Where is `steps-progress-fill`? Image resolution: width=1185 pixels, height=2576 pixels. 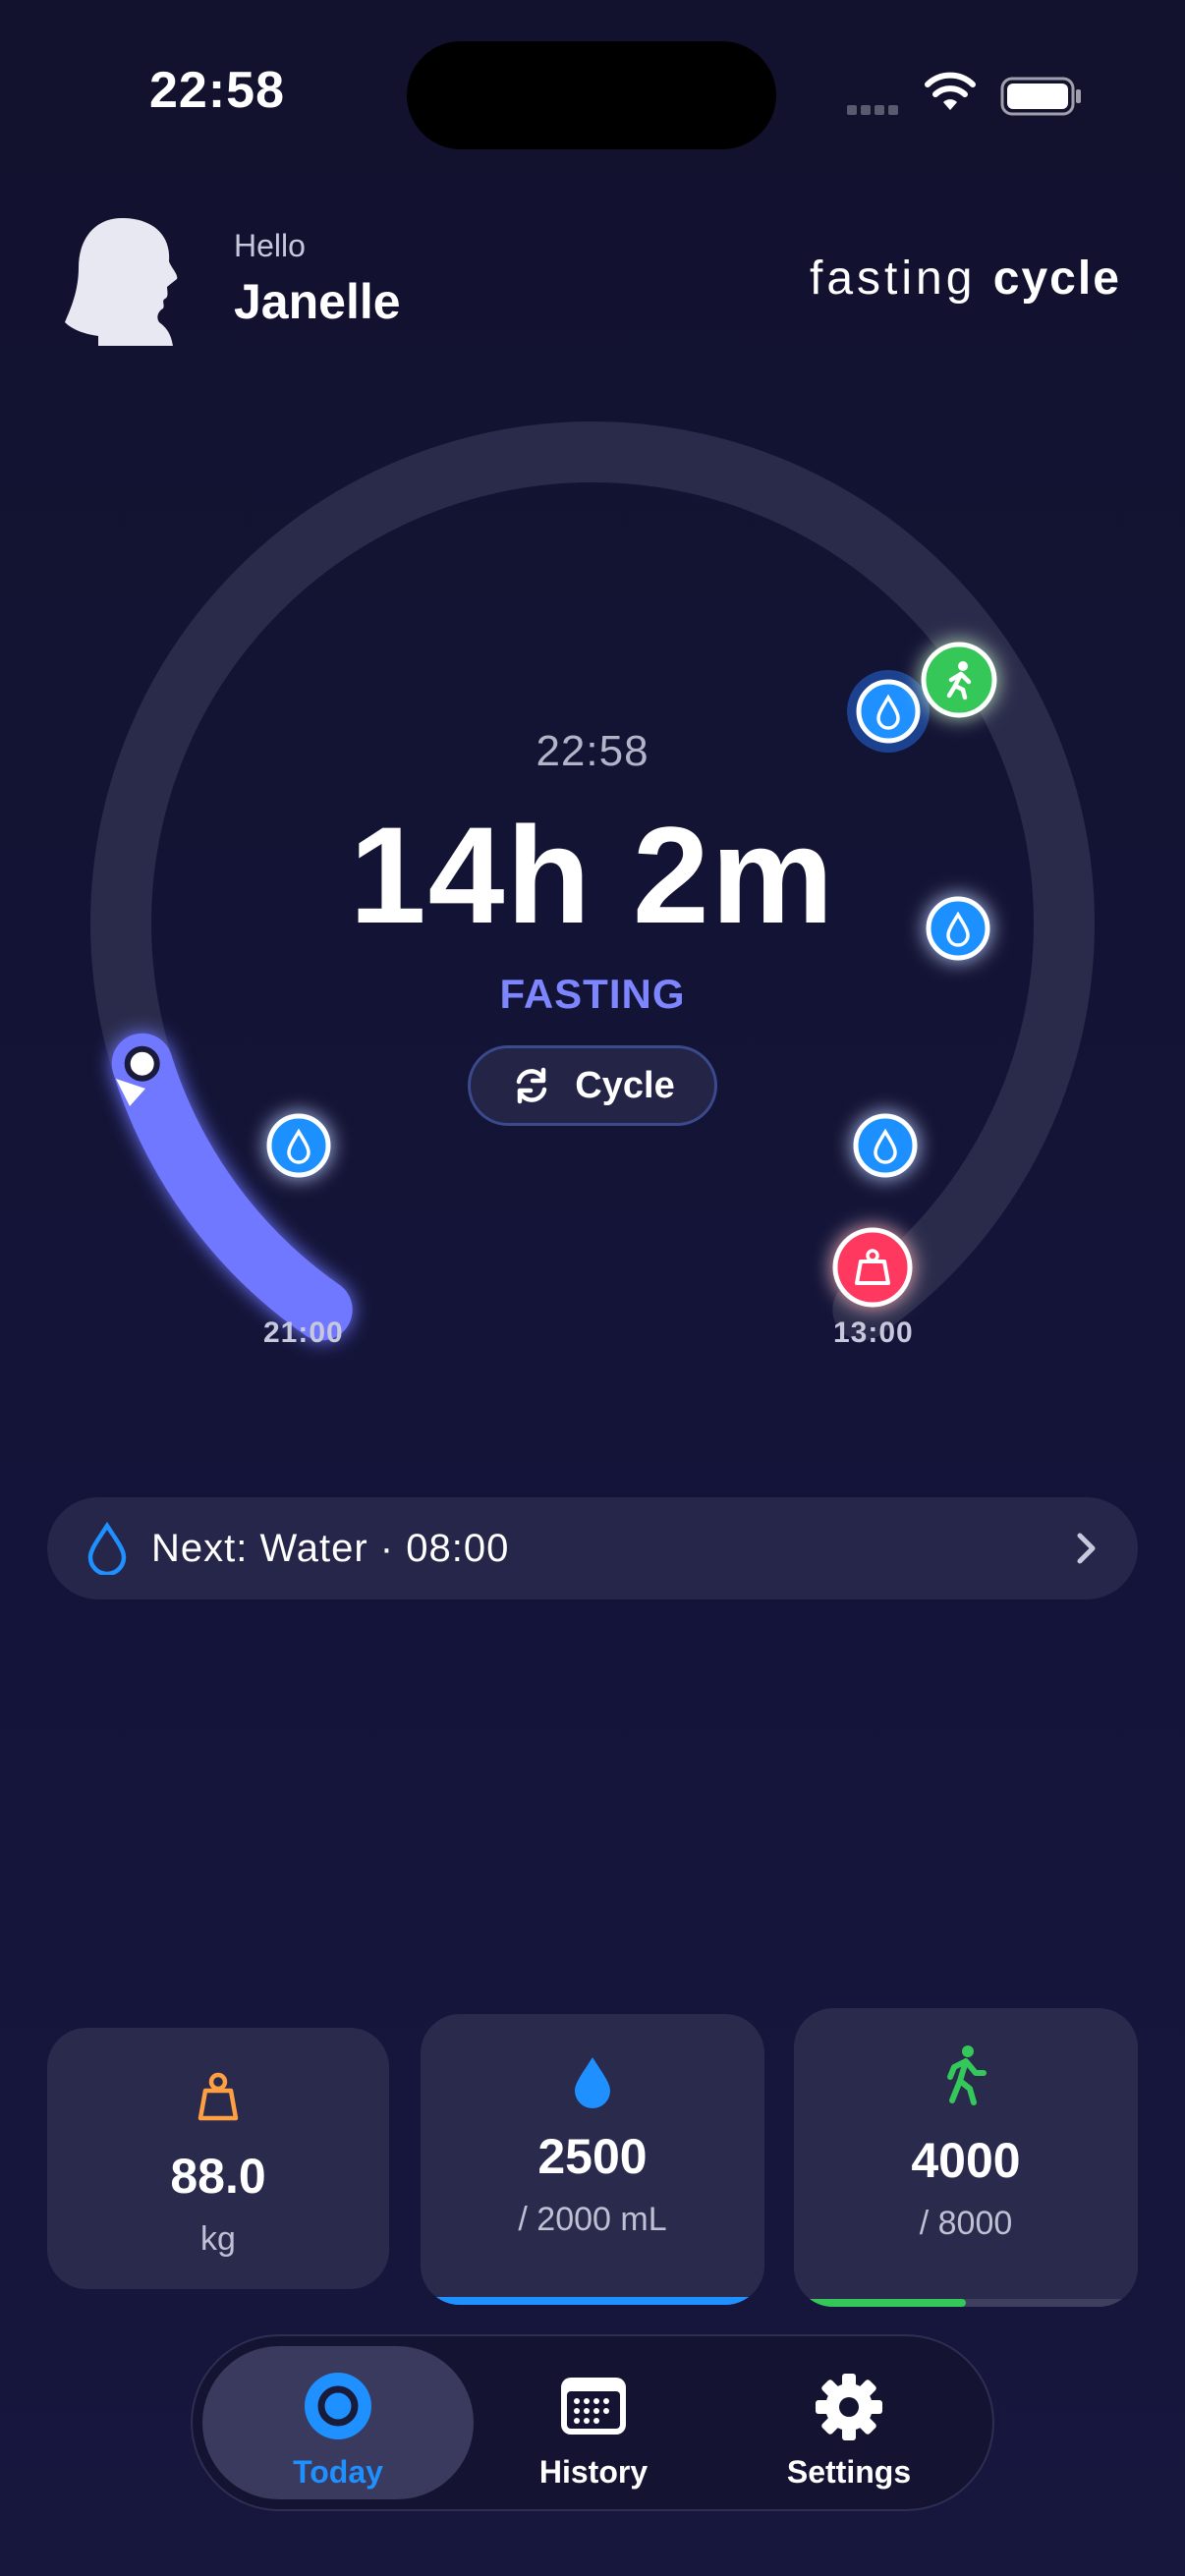 steps-progress-fill is located at coordinates (880, 2303).